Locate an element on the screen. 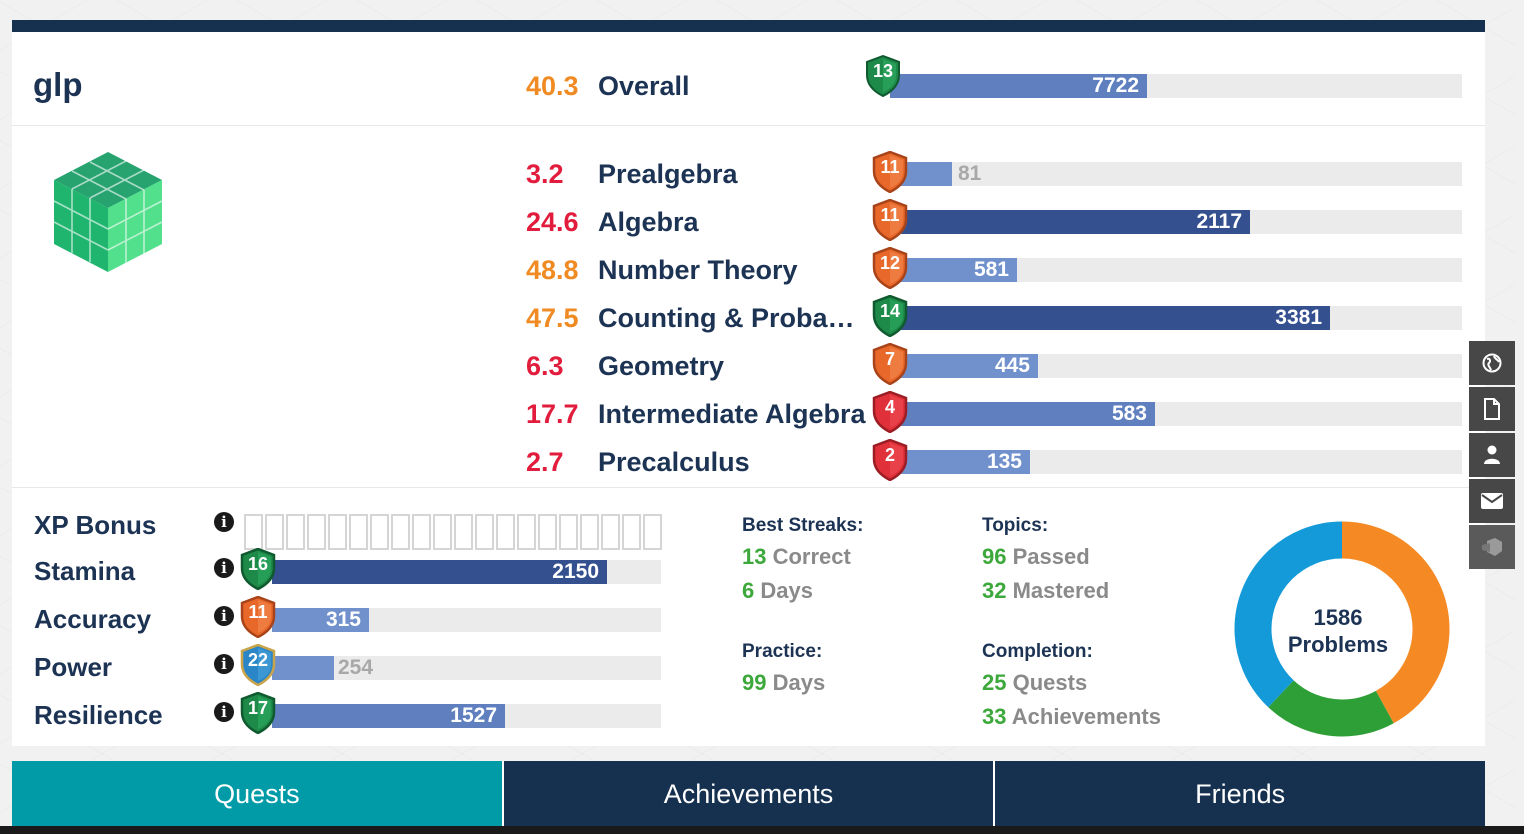 This screenshot has height=834, width=1524. profile-tabs: Quests Achievements Friends is located at coordinates (749, 794).